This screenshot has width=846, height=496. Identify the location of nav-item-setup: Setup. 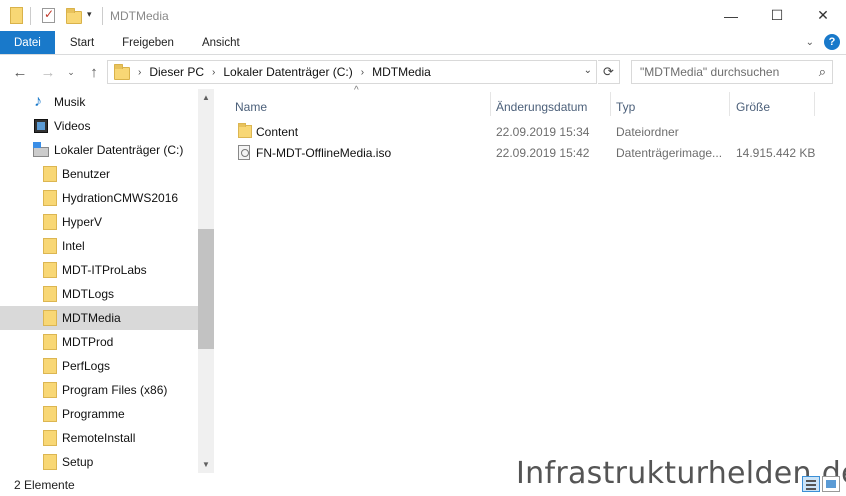
(99, 461).